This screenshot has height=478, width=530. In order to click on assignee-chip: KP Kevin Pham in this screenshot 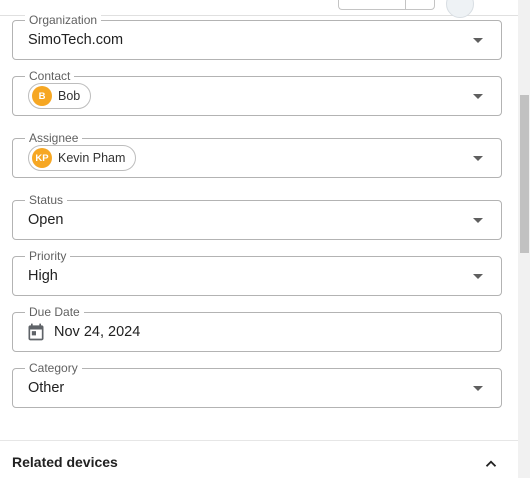, I will do `click(82, 158)`.